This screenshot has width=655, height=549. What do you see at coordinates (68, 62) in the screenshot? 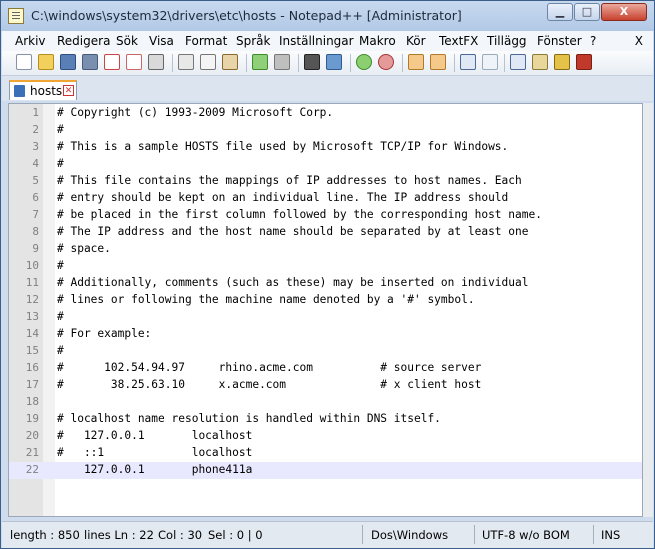
I see `save-icon` at bounding box center [68, 62].